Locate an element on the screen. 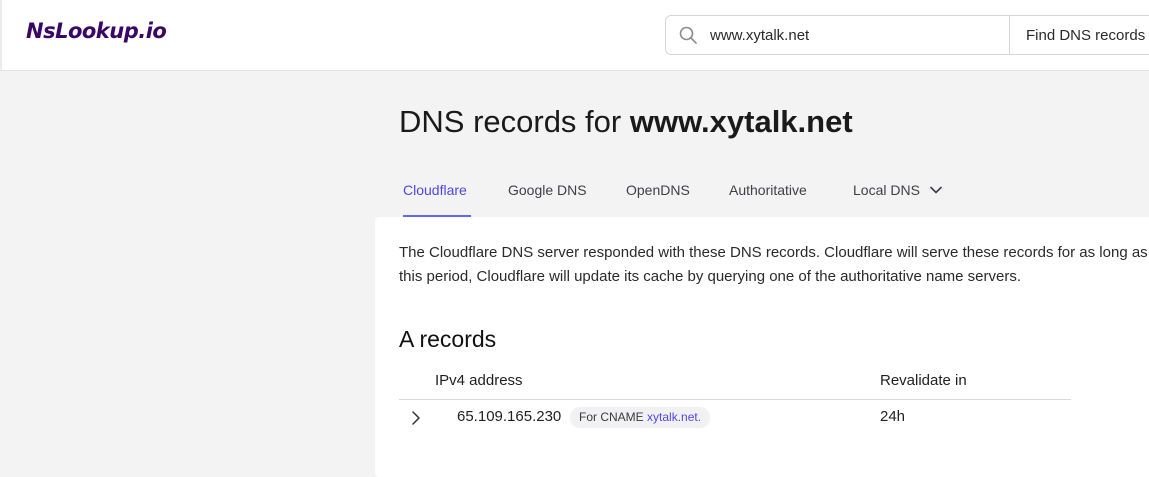 The width and height of the screenshot is (1149, 477). tab-local-dns: Local DNS is located at coordinates (897, 193).